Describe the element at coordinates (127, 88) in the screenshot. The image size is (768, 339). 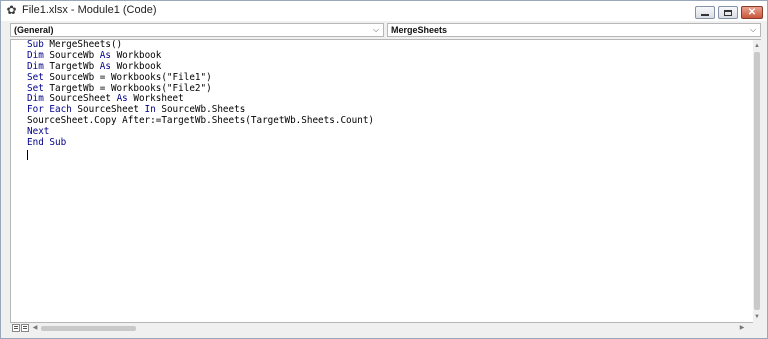
I see `code-token: TargetWb = Workbooks("File2")` at that location.